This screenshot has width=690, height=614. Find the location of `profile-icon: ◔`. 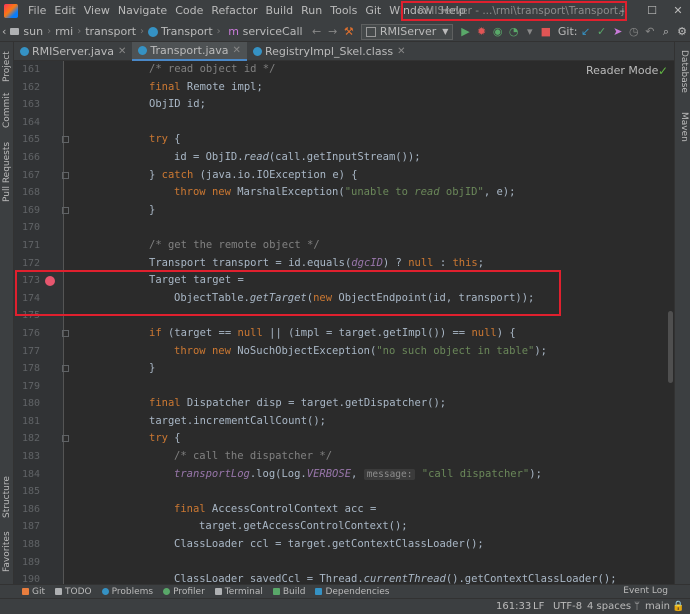

profile-icon: ◔ is located at coordinates (514, 31).